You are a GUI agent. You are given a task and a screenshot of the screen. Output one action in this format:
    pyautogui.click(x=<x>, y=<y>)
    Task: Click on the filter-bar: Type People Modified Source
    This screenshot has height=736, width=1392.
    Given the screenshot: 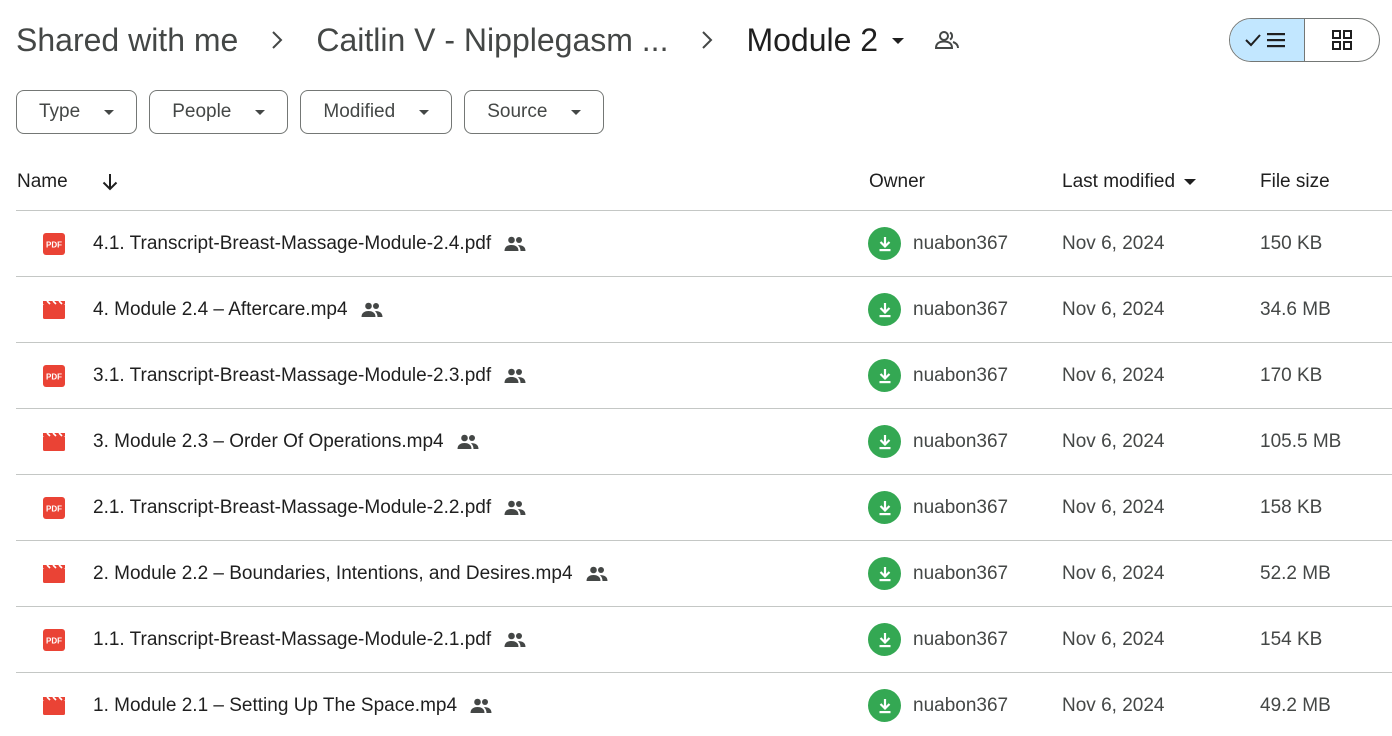 What is the action you would take?
    pyautogui.click(x=310, y=112)
    